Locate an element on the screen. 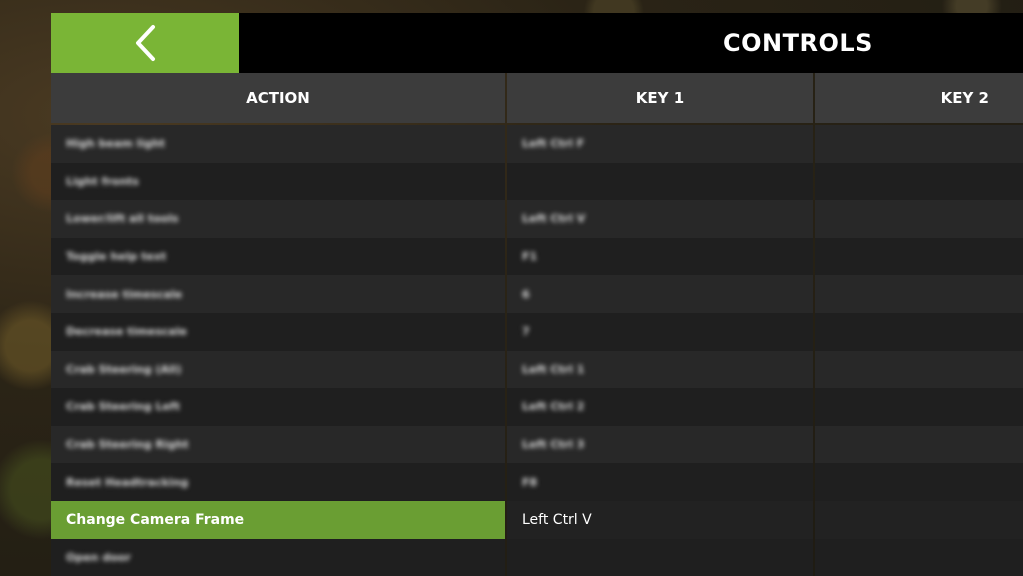 The height and width of the screenshot is (576, 1023). action-label: Increase timescale is located at coordinates (124, 294).